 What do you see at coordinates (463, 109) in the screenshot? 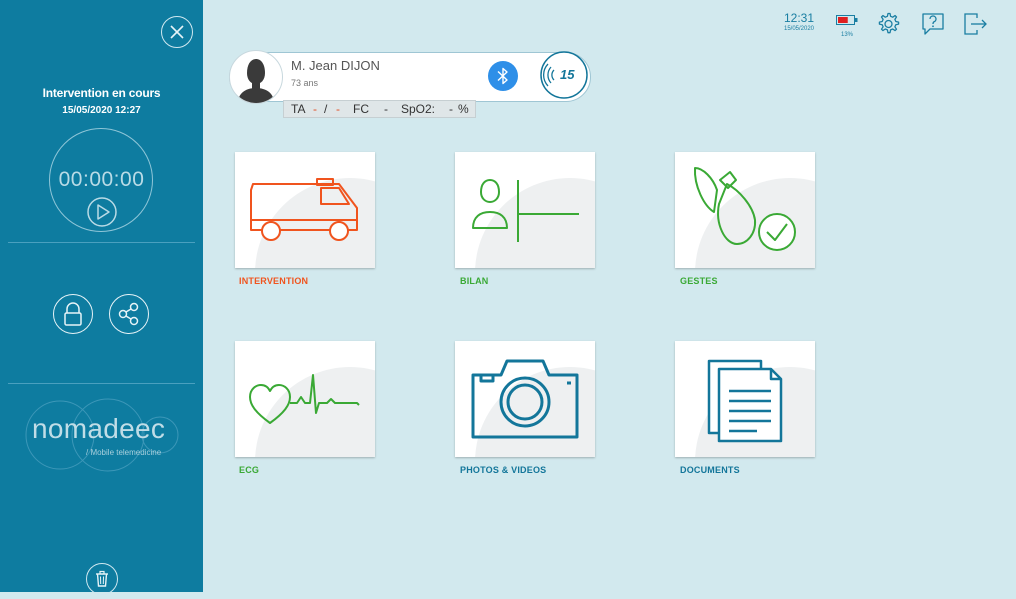
I see `spo2-unit: %` at bounding box center [463, 109].